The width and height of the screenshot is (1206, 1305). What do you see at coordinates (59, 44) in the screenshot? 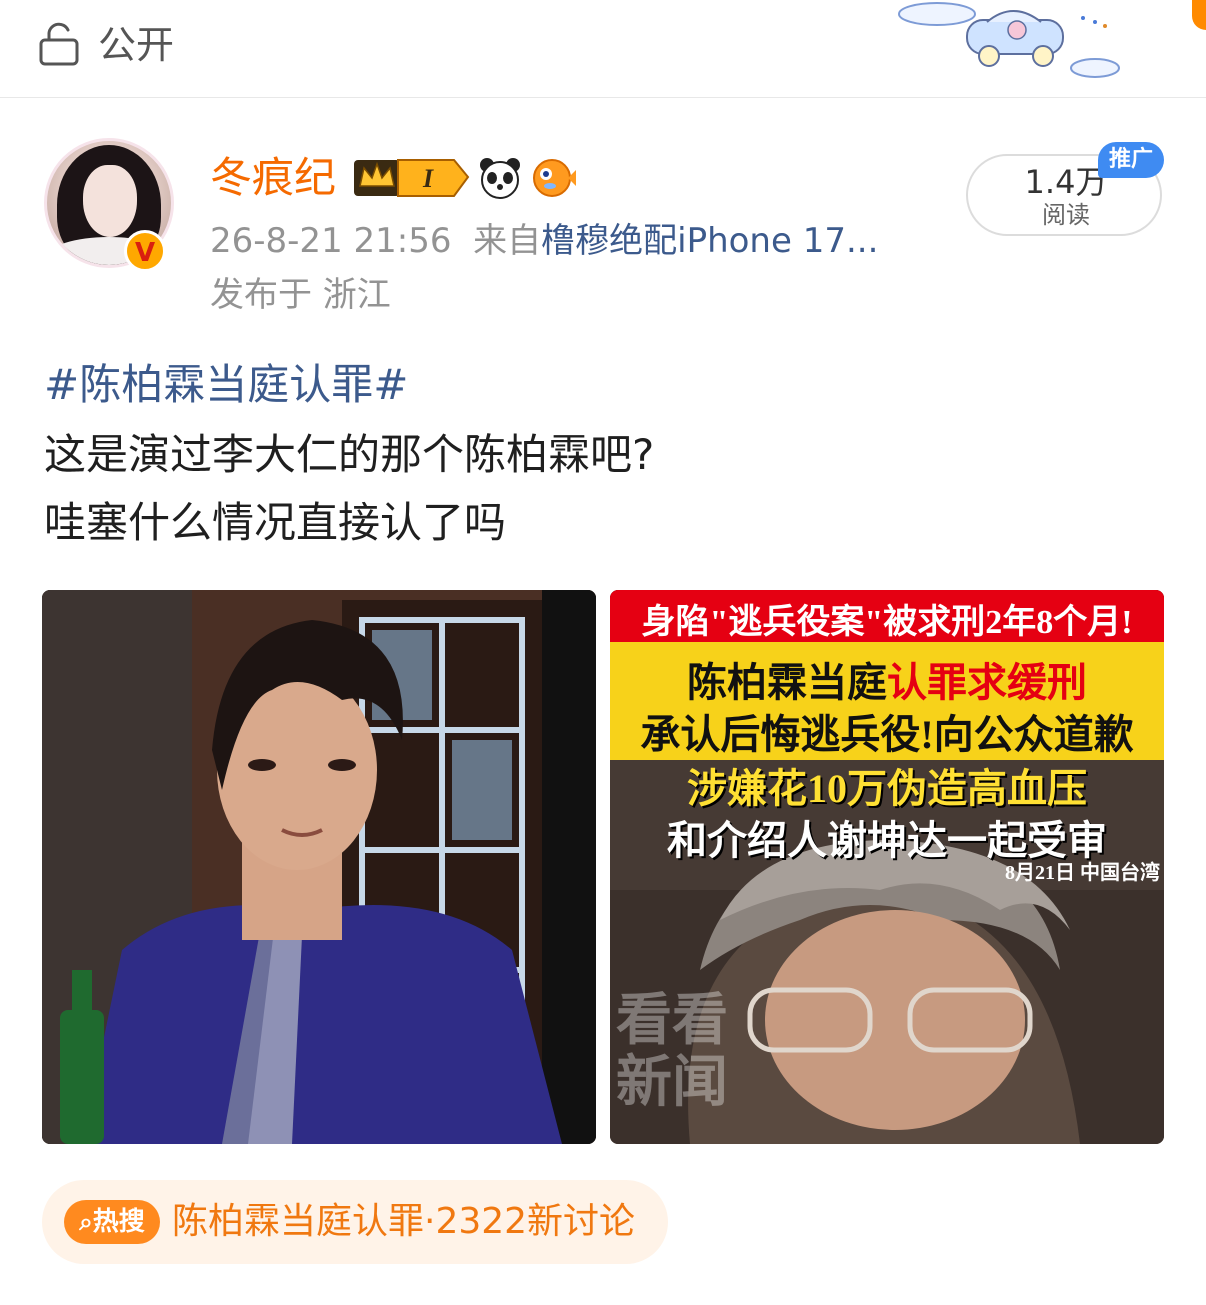
I see `unlock-icon` at bounding box center [59, 44].